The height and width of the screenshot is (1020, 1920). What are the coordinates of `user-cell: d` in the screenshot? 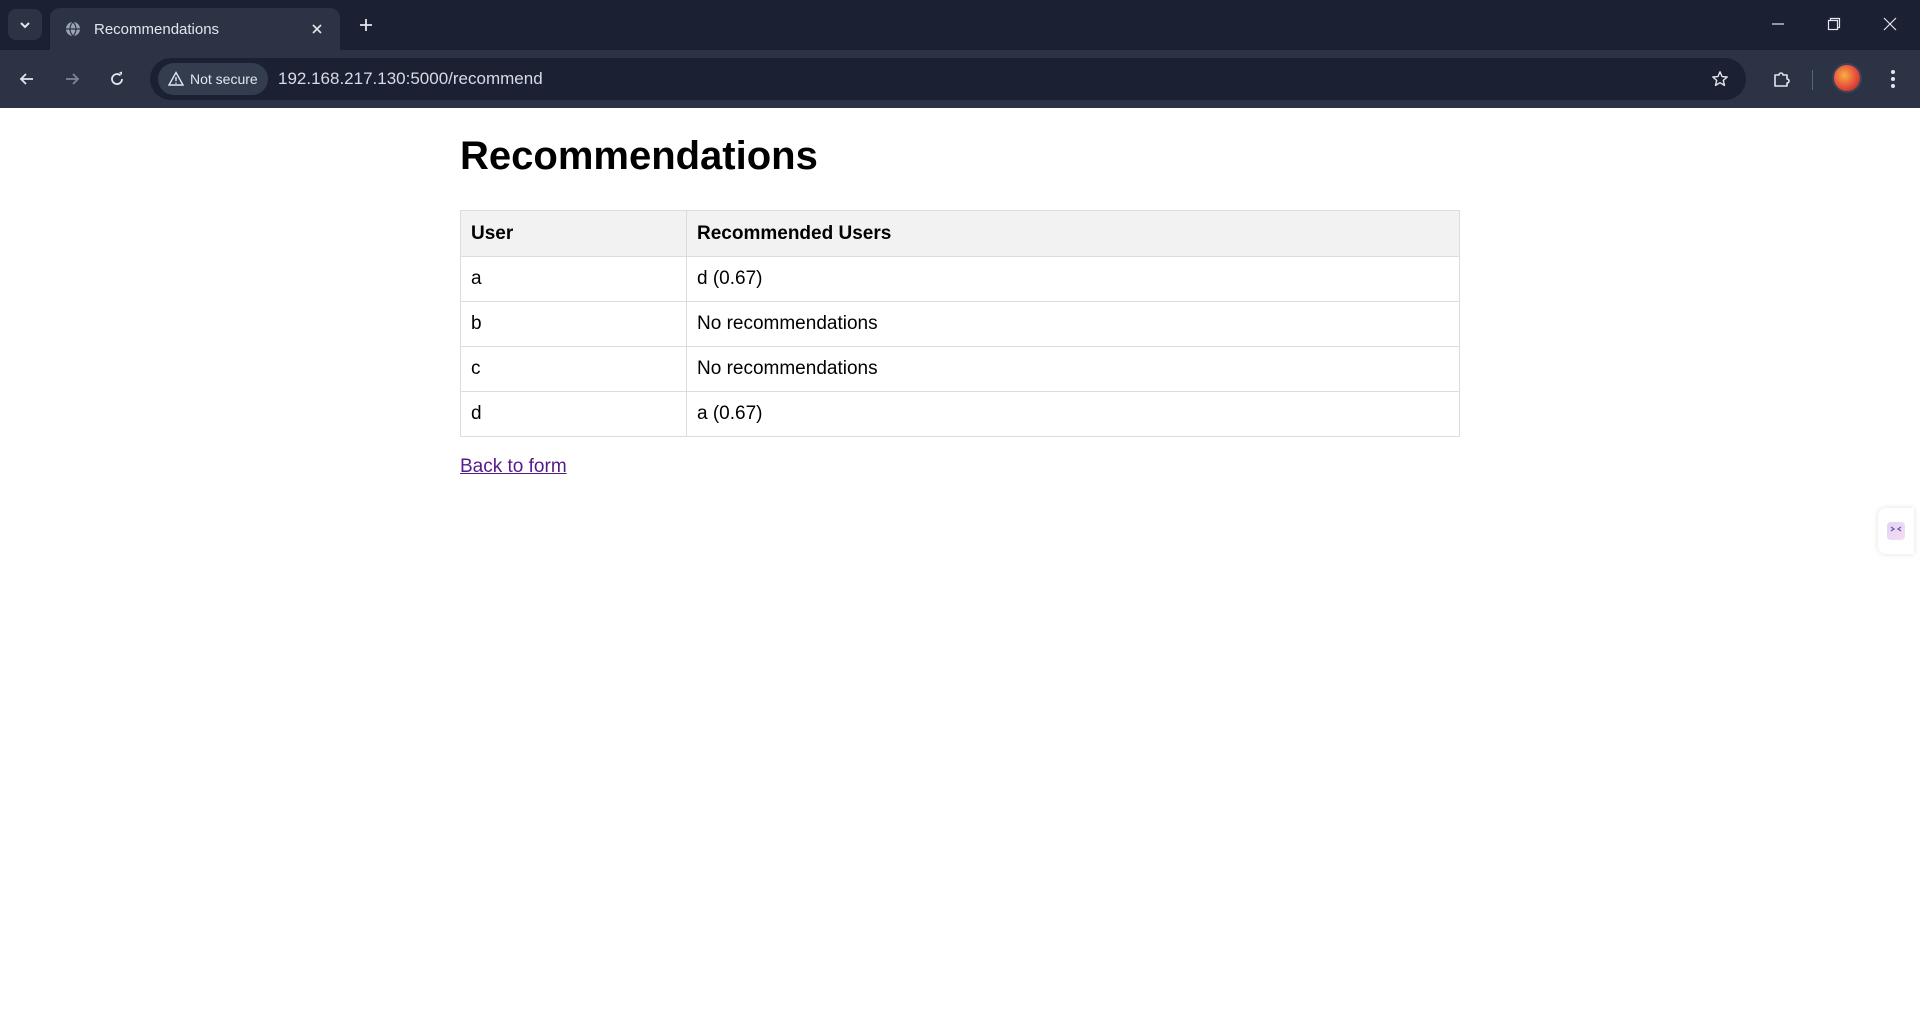 It's located at (573, 414).